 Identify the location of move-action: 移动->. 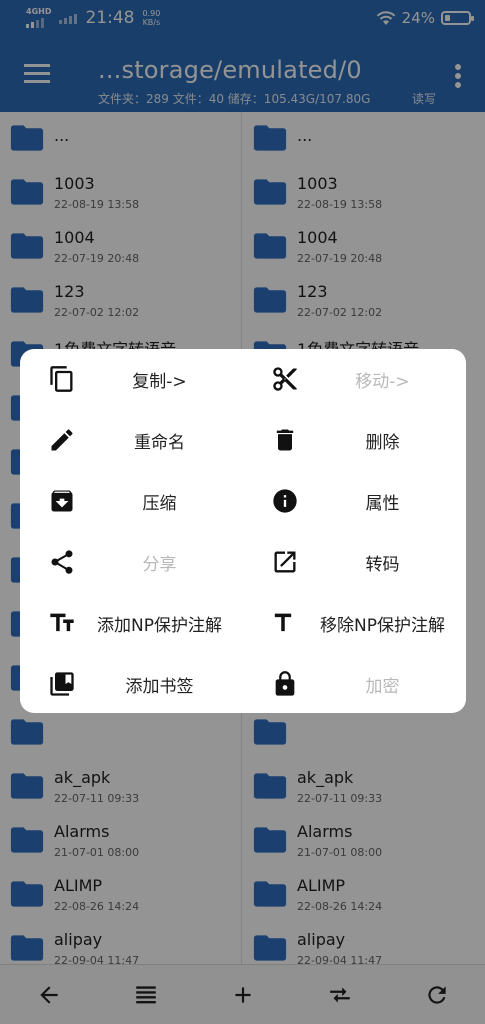
(354, 379).